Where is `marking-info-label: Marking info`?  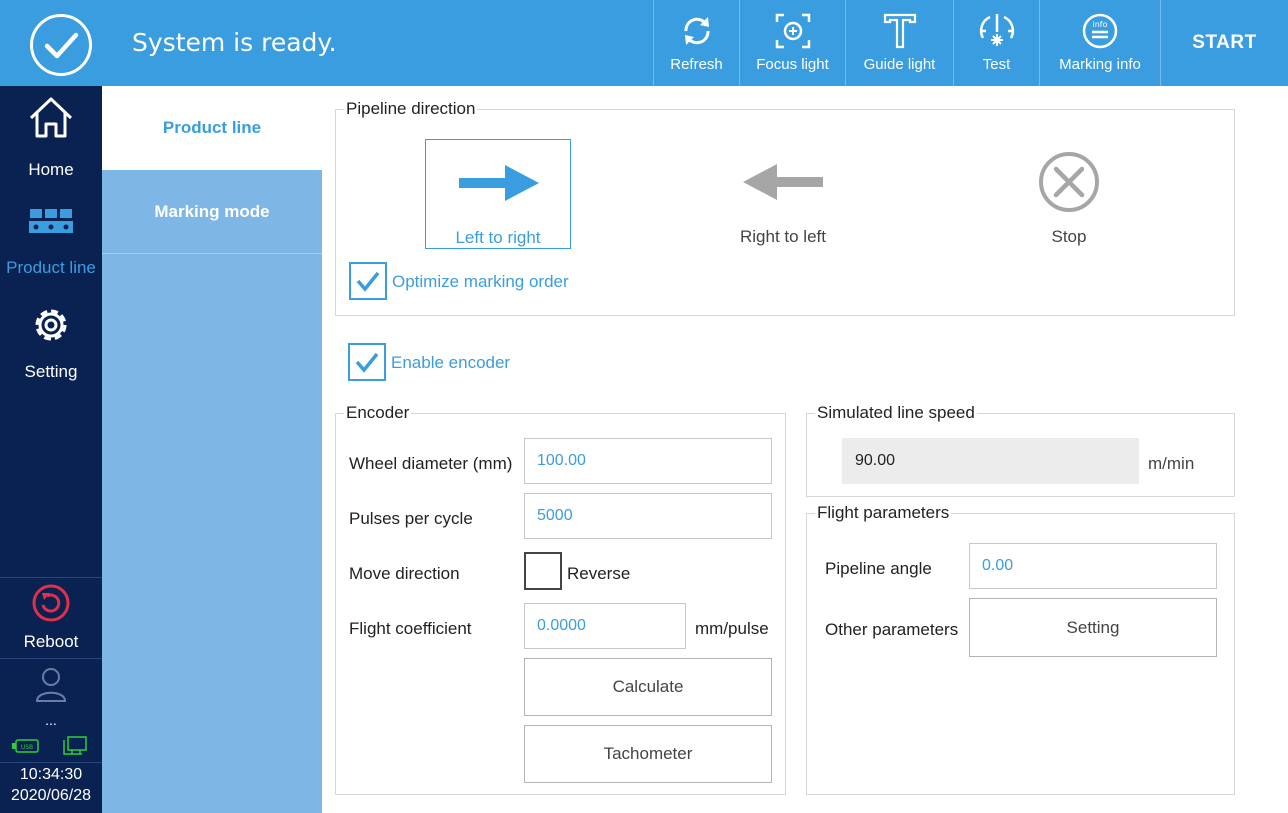 marking-info-label: Marking info is located at coordinates (1100, 64).